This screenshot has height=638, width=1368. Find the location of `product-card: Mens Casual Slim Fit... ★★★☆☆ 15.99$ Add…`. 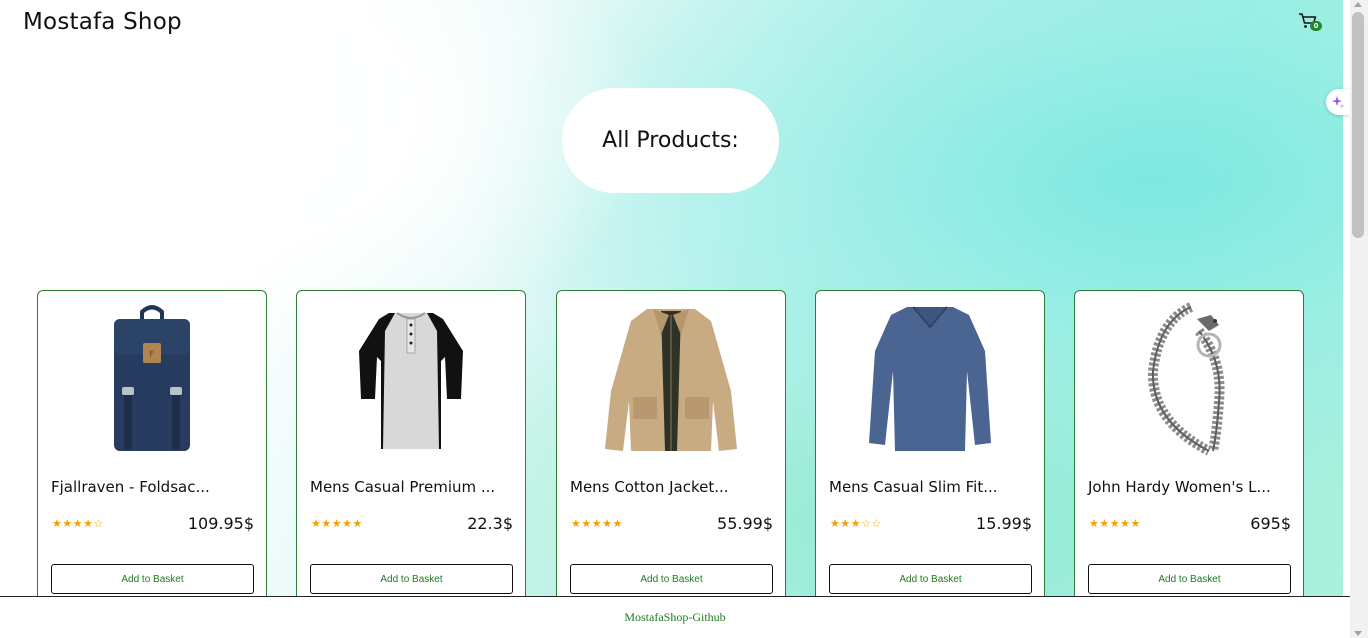

product-card: Mens Casual Slim Fit... ★★★☆☆ 15.99$ Add… is located at coordinates (930, 450).